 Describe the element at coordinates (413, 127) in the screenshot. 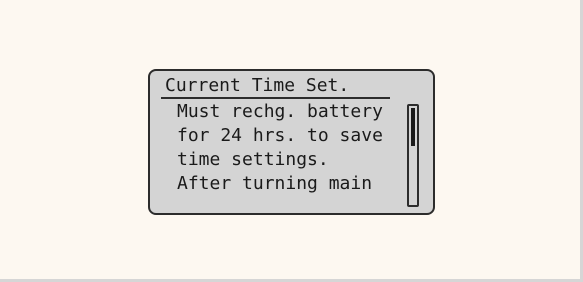

I see `scrollbar-thumb` at that location.